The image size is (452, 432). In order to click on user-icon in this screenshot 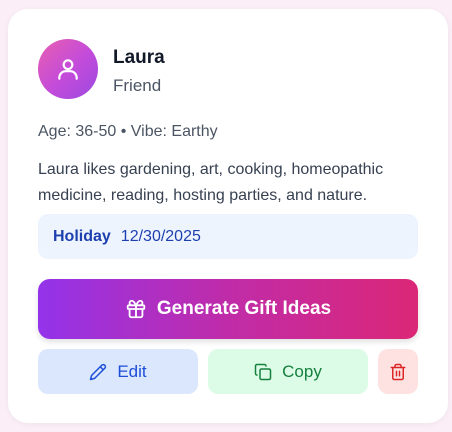, I will do `click(68, 69)`.